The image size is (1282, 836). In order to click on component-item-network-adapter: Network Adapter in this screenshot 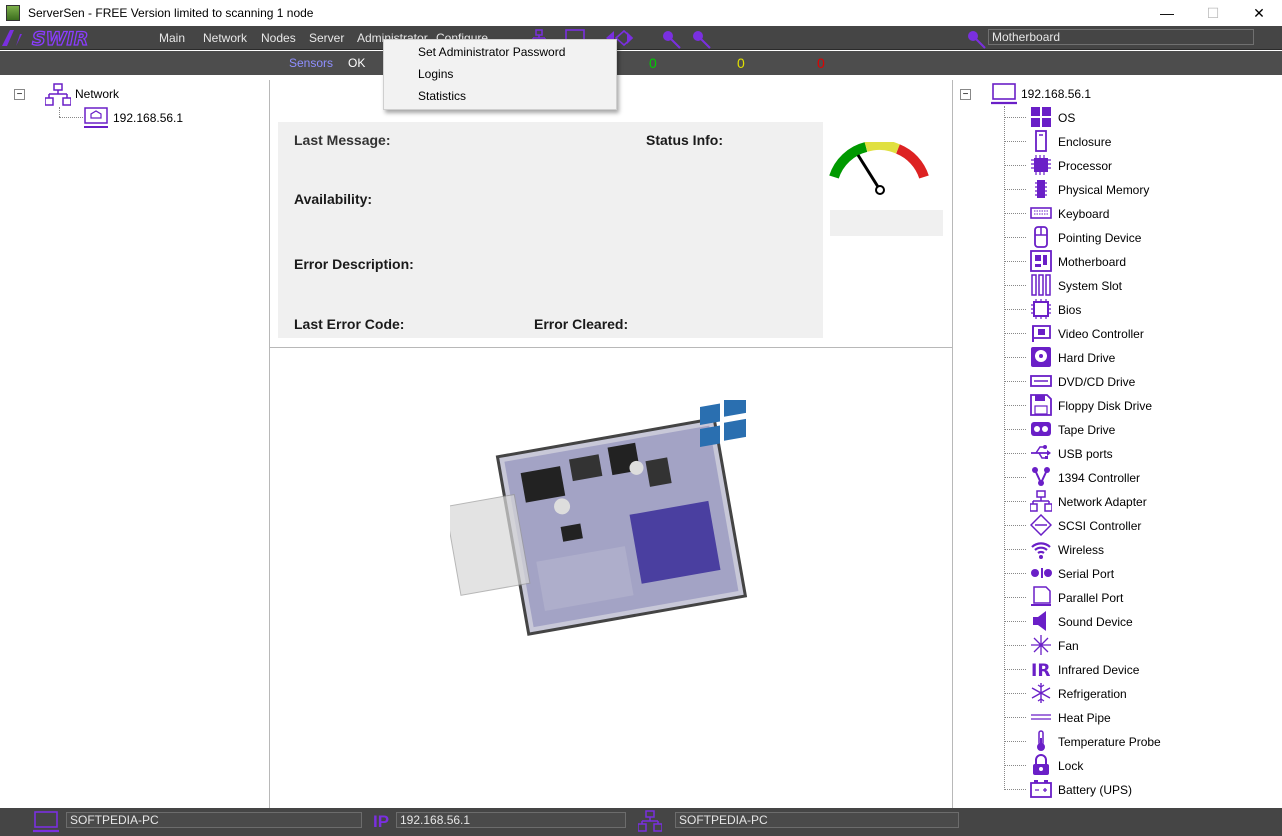, I will do `click(1102, 502)`.